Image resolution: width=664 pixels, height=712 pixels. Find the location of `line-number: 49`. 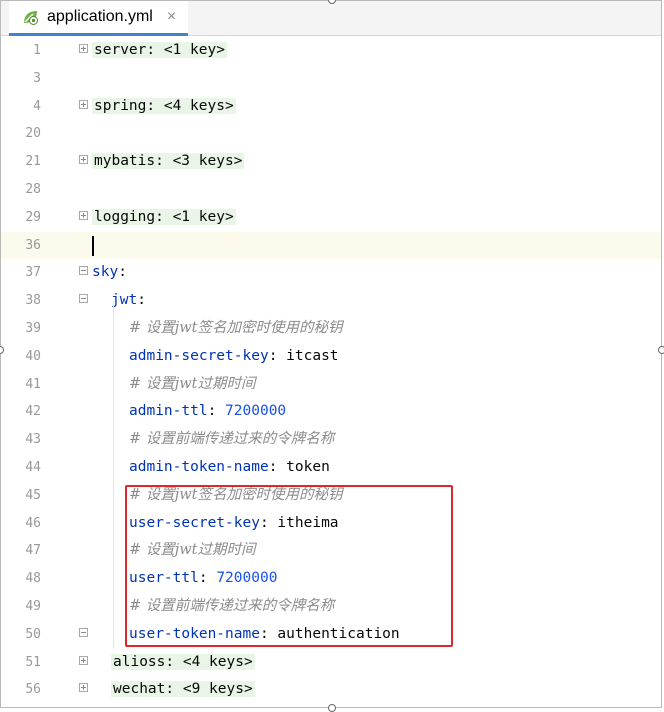

line-number: 49 is located at coordinates (33, 606).